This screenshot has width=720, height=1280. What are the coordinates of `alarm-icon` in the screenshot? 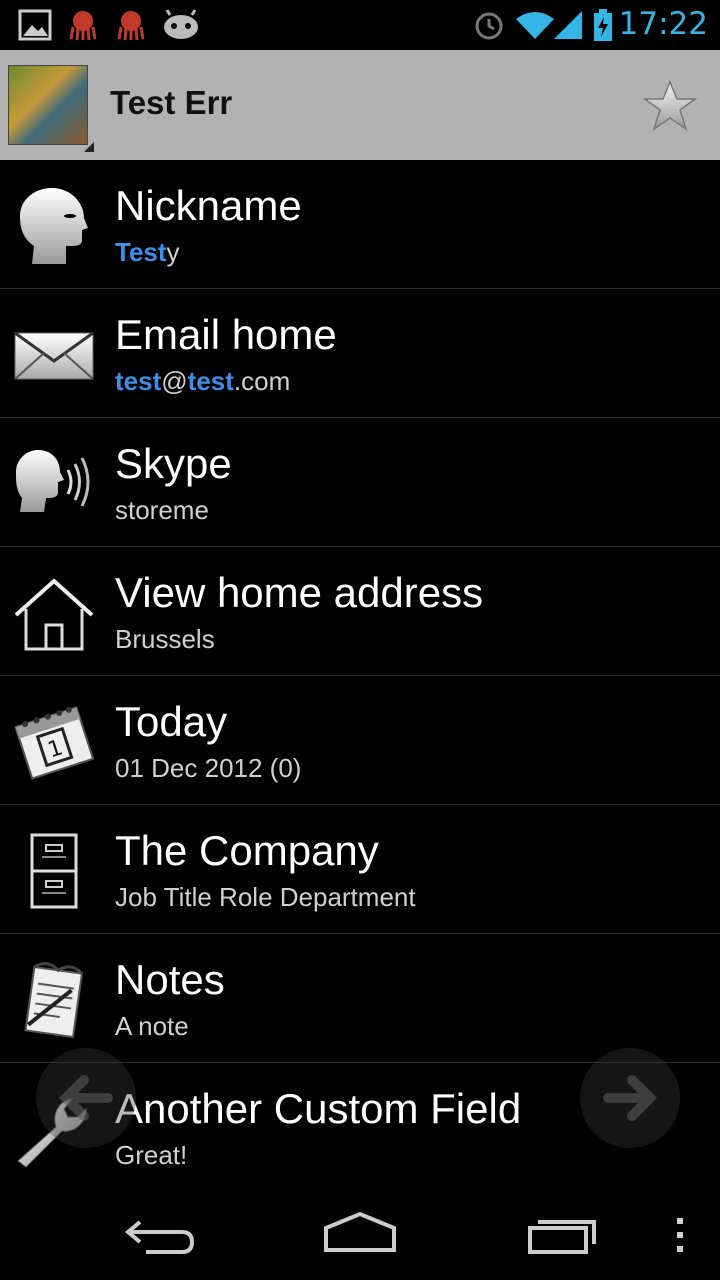 It's located at (489, 26).